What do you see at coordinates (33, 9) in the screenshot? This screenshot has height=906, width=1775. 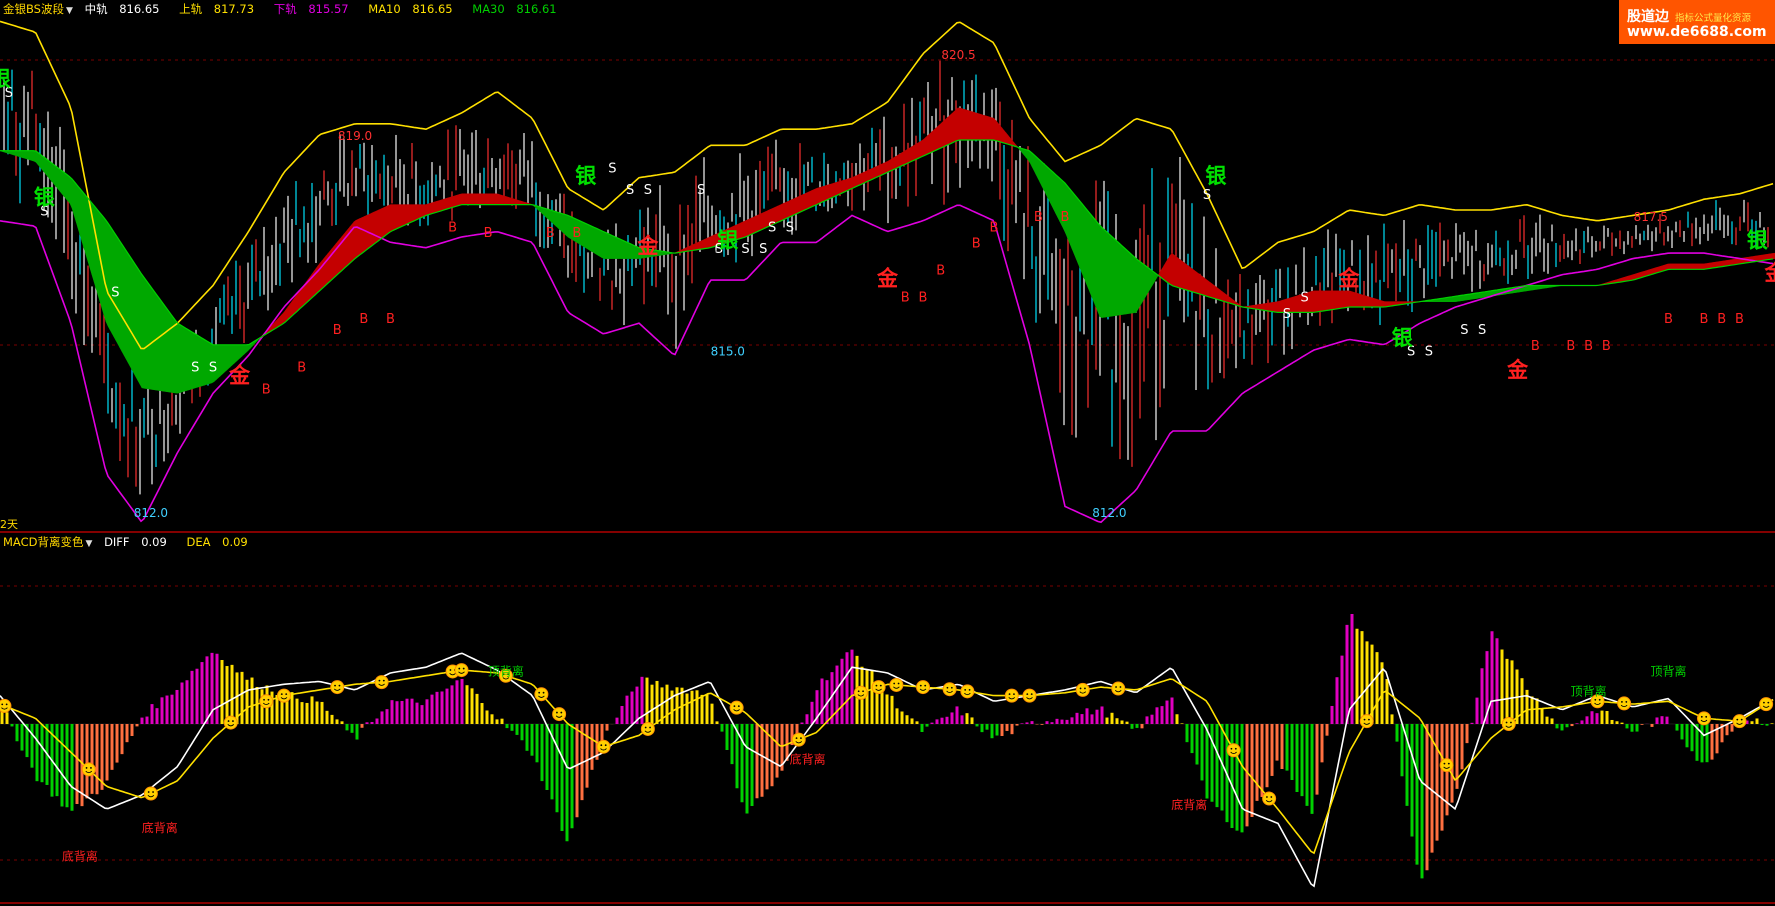 I see `indicator-name: 金银BS波段` at bounding box center [33, 9].